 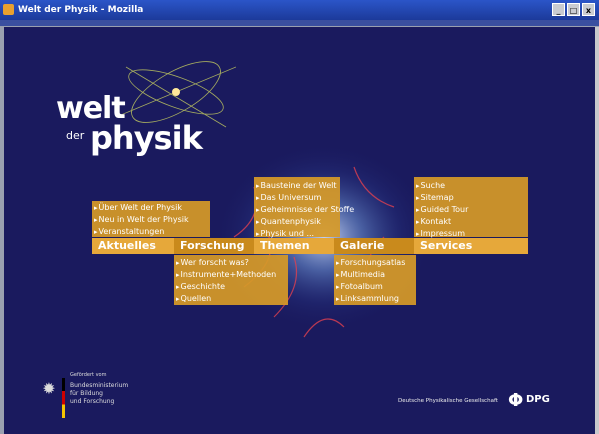 I want to click on tab-services: Services, so click(x=471, y=246).